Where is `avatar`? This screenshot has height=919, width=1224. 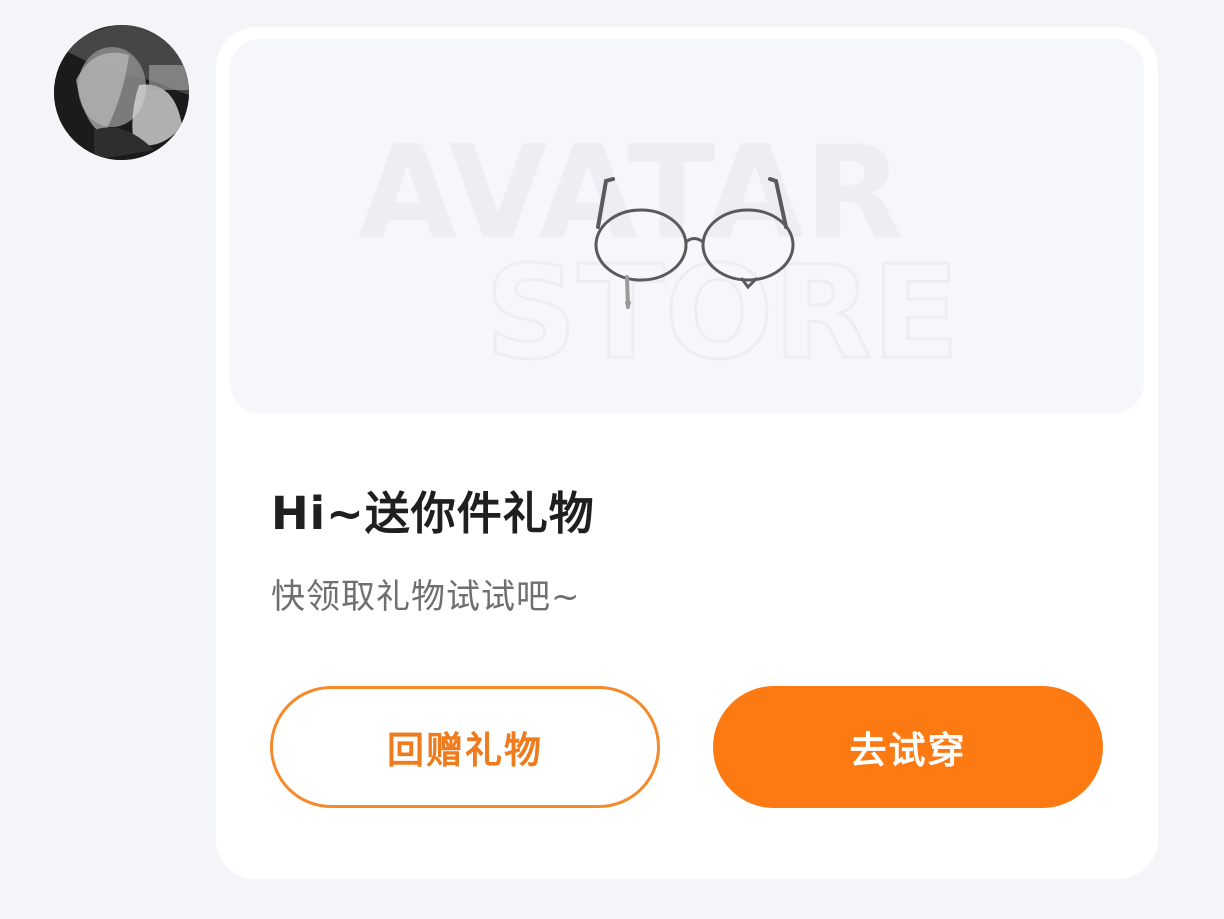
avatar is located at coordinates (121, 92).